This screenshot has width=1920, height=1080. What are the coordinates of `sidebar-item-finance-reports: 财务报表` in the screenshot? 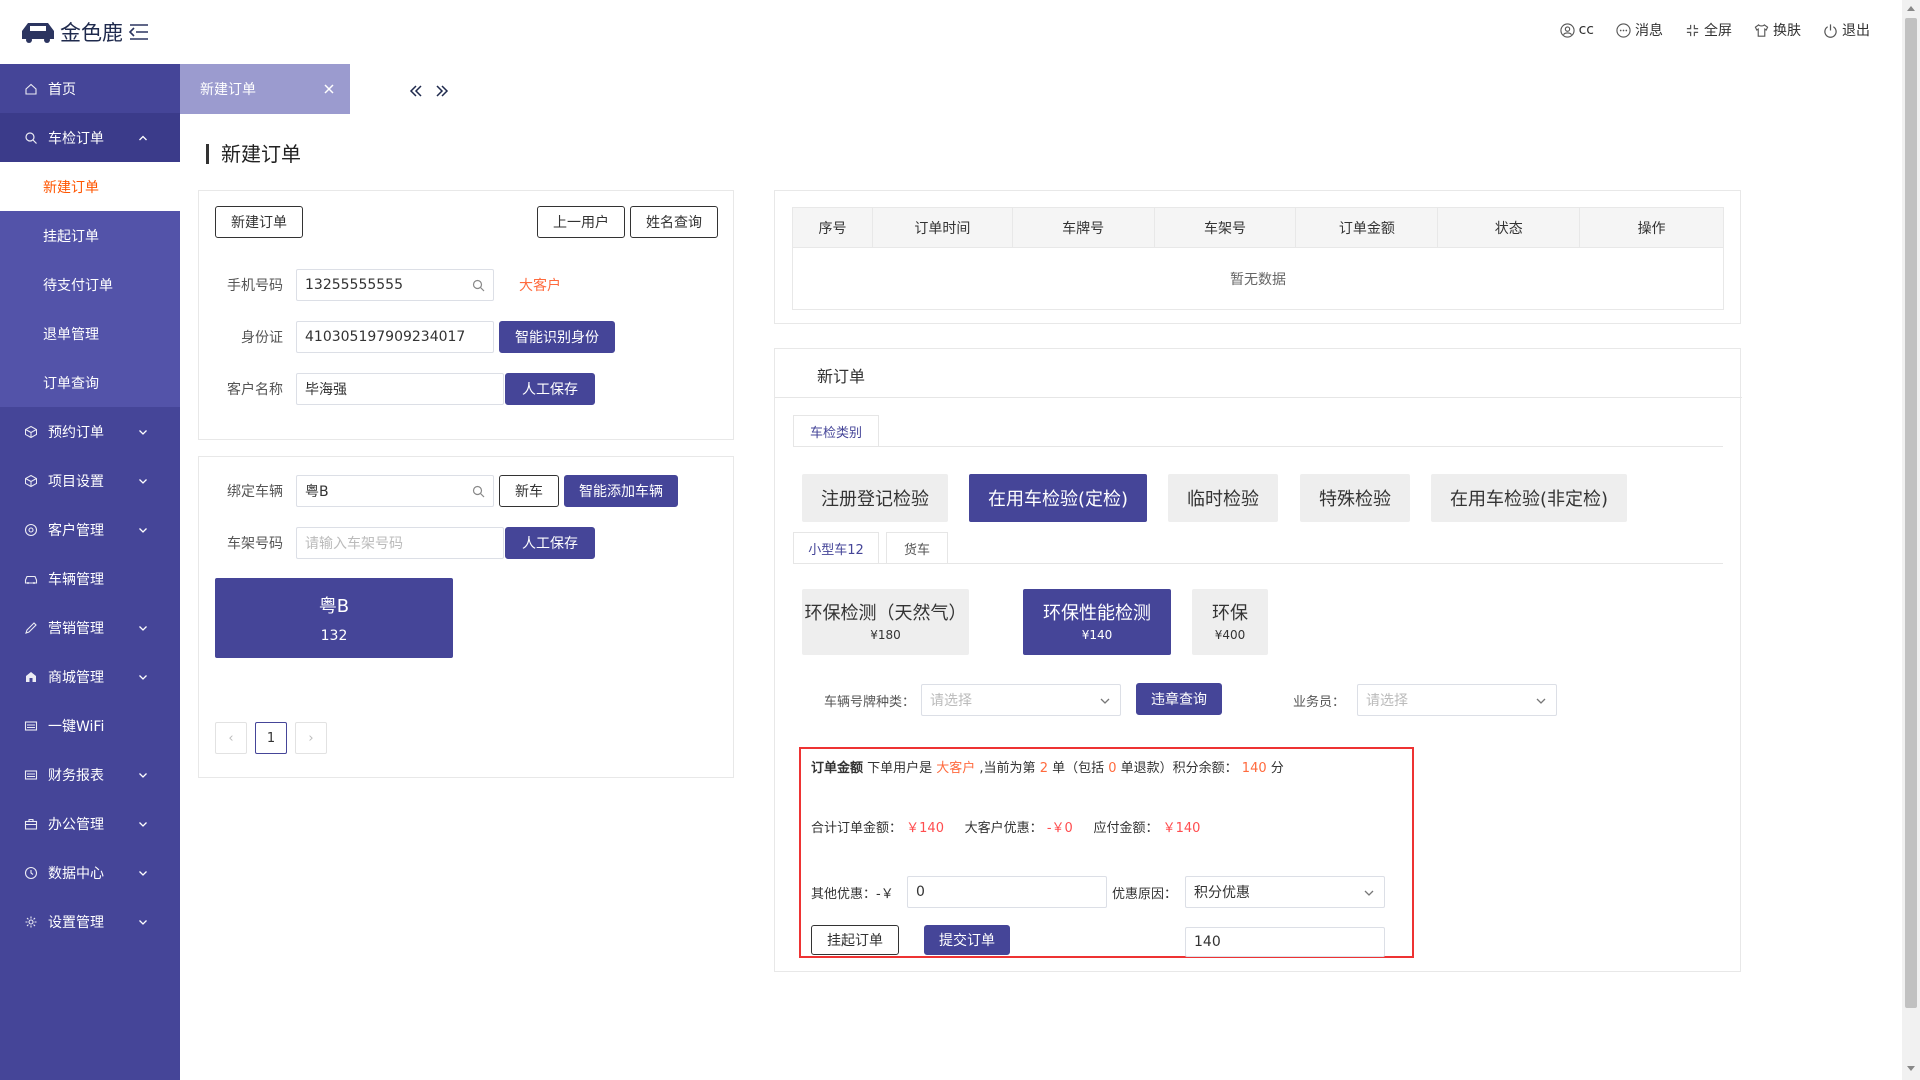 It's located at (90, 774).